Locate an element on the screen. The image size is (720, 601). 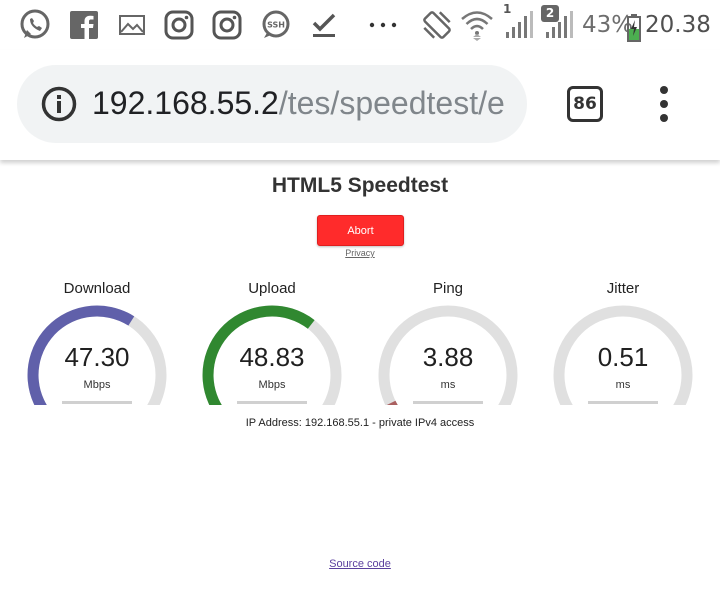
privacy-link: Privacy is located at coordinates (360, 253).